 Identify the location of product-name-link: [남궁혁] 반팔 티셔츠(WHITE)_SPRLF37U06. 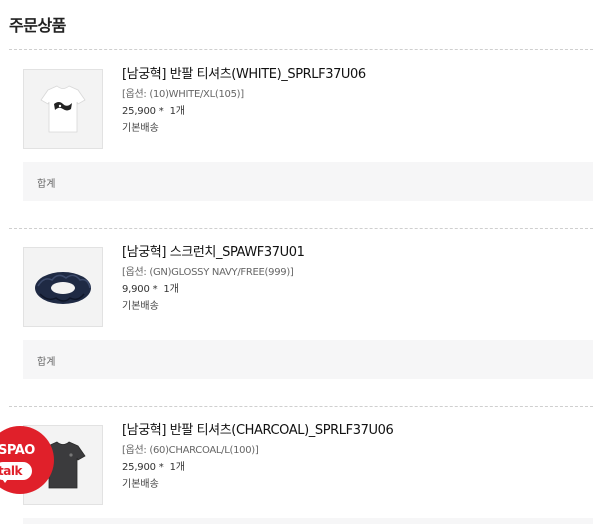
(244, 75).